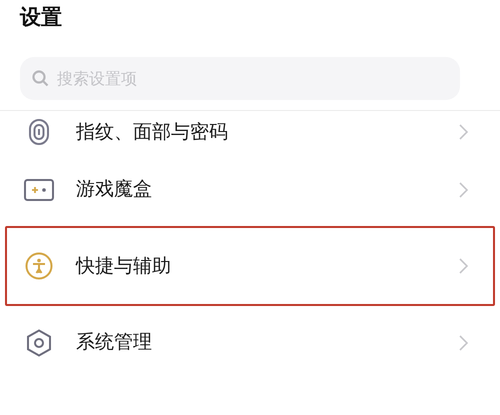 The width and height of the screenshot is (500, 415). I want to click on row-label: 系统管理, so click(114, 343).